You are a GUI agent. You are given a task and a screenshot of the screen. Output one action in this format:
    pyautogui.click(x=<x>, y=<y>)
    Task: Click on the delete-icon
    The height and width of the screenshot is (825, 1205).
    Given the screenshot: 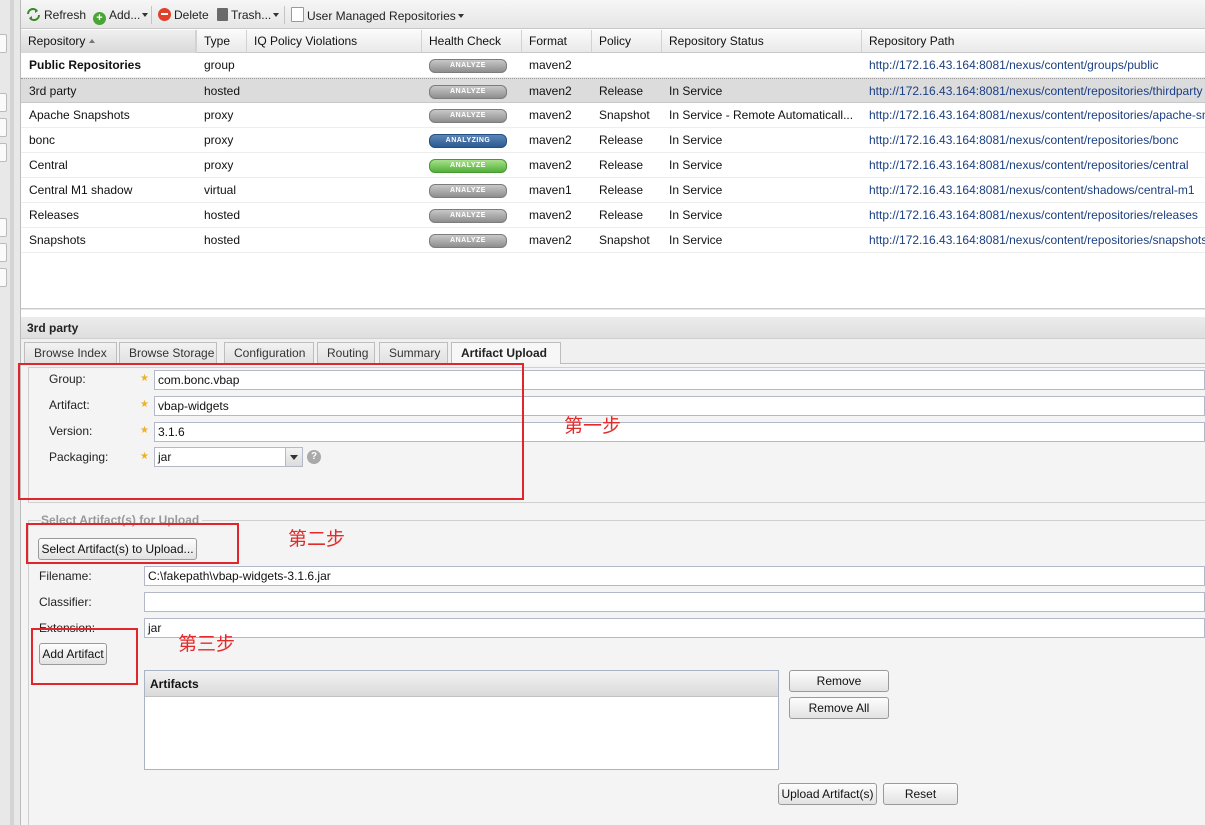 What is the action you would take?
    pyautogui.click(x=164, y=14)
    